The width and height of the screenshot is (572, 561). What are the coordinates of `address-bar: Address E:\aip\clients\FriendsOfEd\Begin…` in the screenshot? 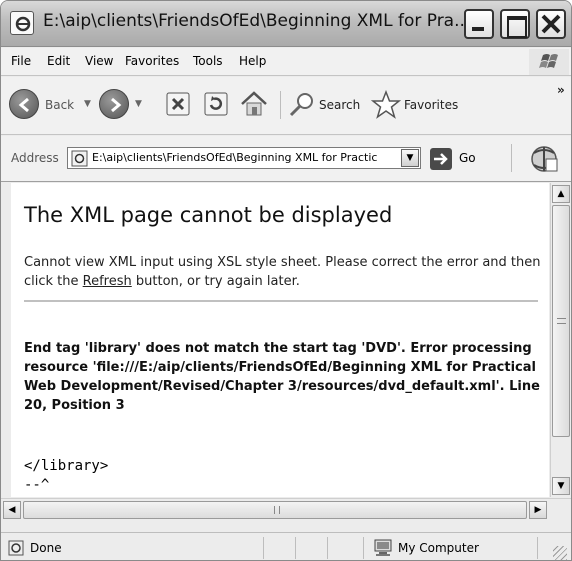 It's located at (286, 159).